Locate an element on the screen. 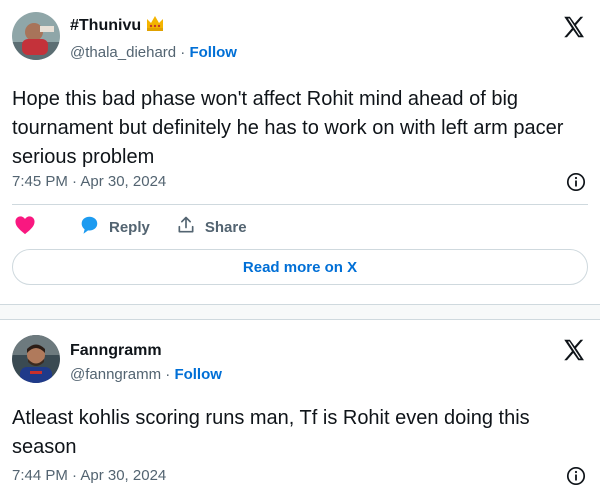 Image resolution: width=600 pixels, height=491 pixels. timestamp: 7:44 PM · Apr 30, 2024 is located at coordinates (89, 475).